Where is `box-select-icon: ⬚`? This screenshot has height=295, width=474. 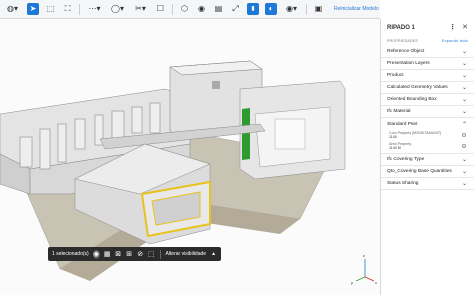
box-select-icon: ⬚ is located at coordinates (50, 9).